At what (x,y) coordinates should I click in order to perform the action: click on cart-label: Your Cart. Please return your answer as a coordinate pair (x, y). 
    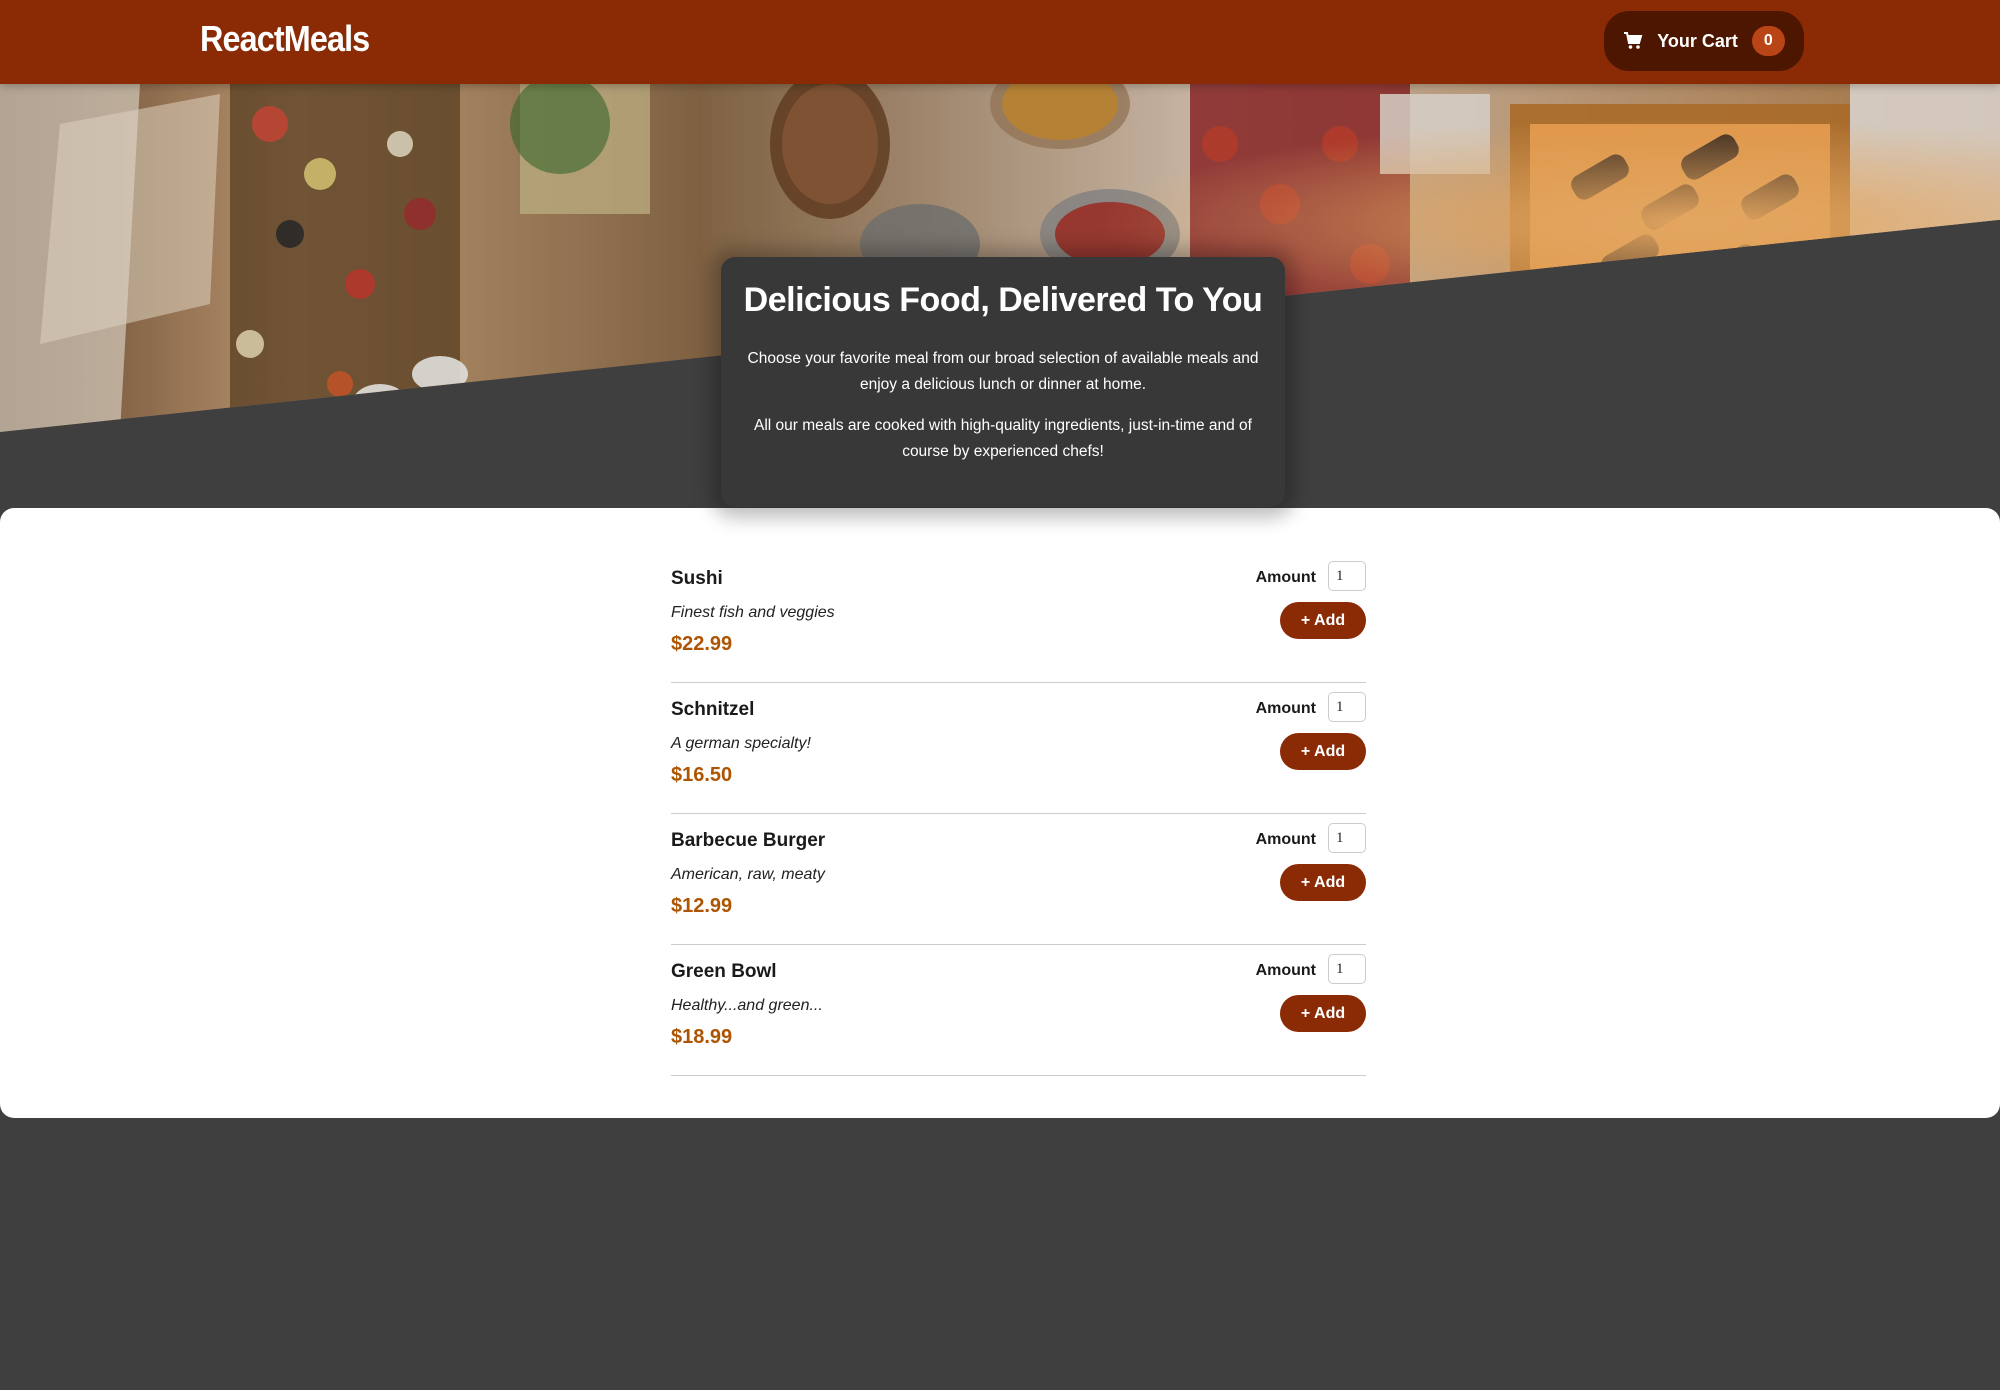
    Looking at the image, I should click on (1697, 40).